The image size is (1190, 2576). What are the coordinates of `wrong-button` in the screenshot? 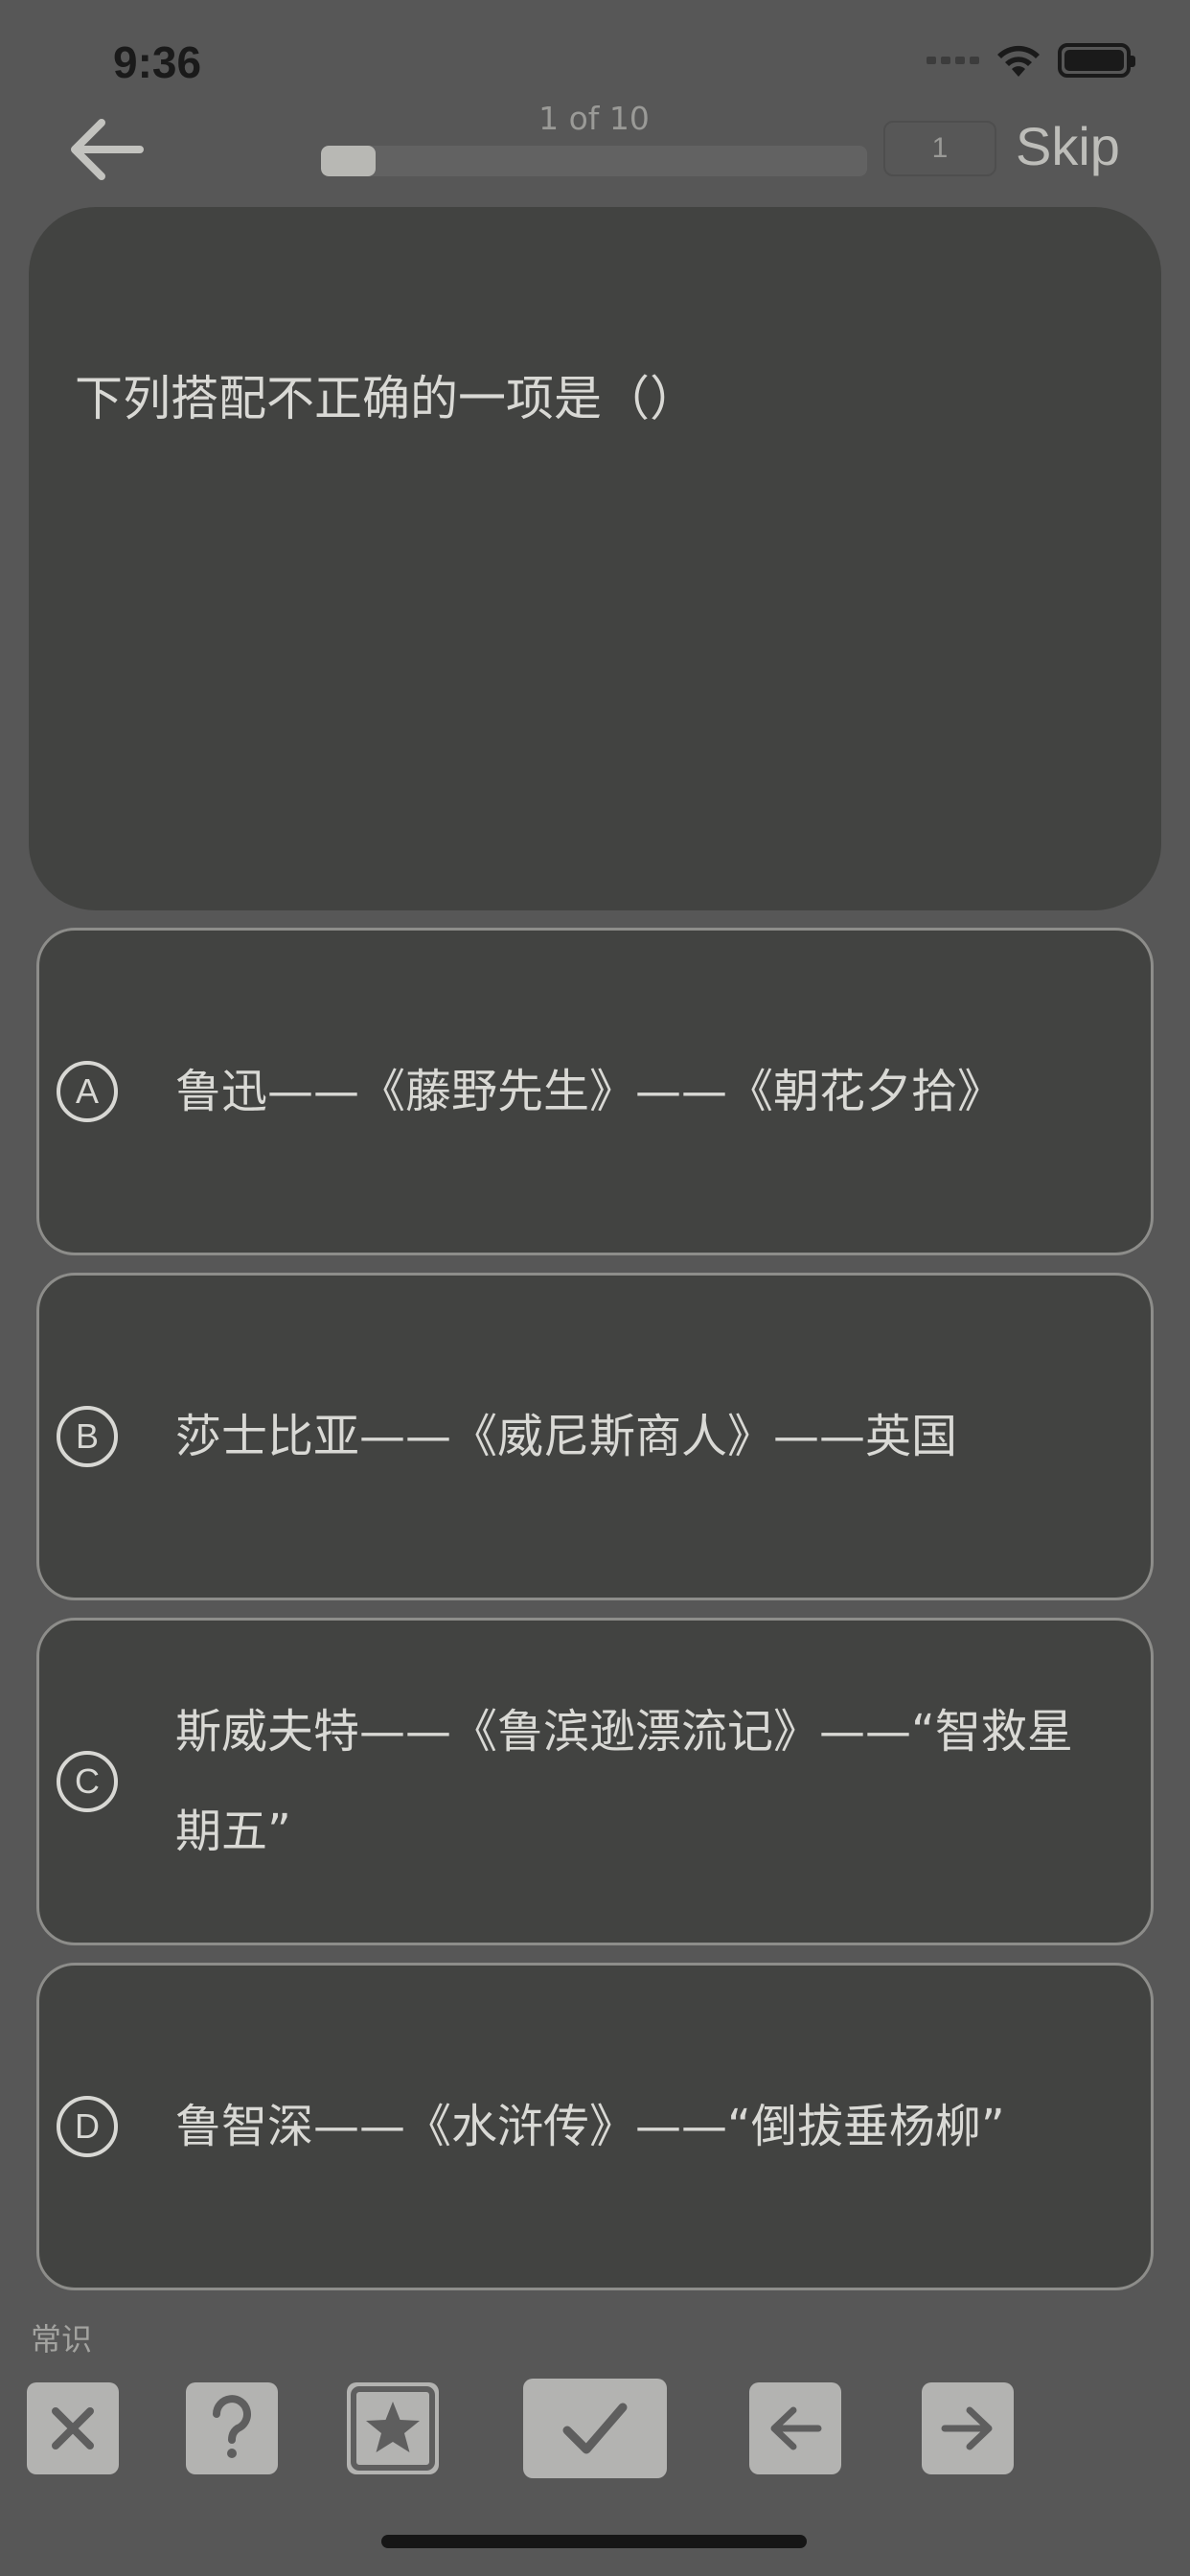 It's located at (73, 2428).